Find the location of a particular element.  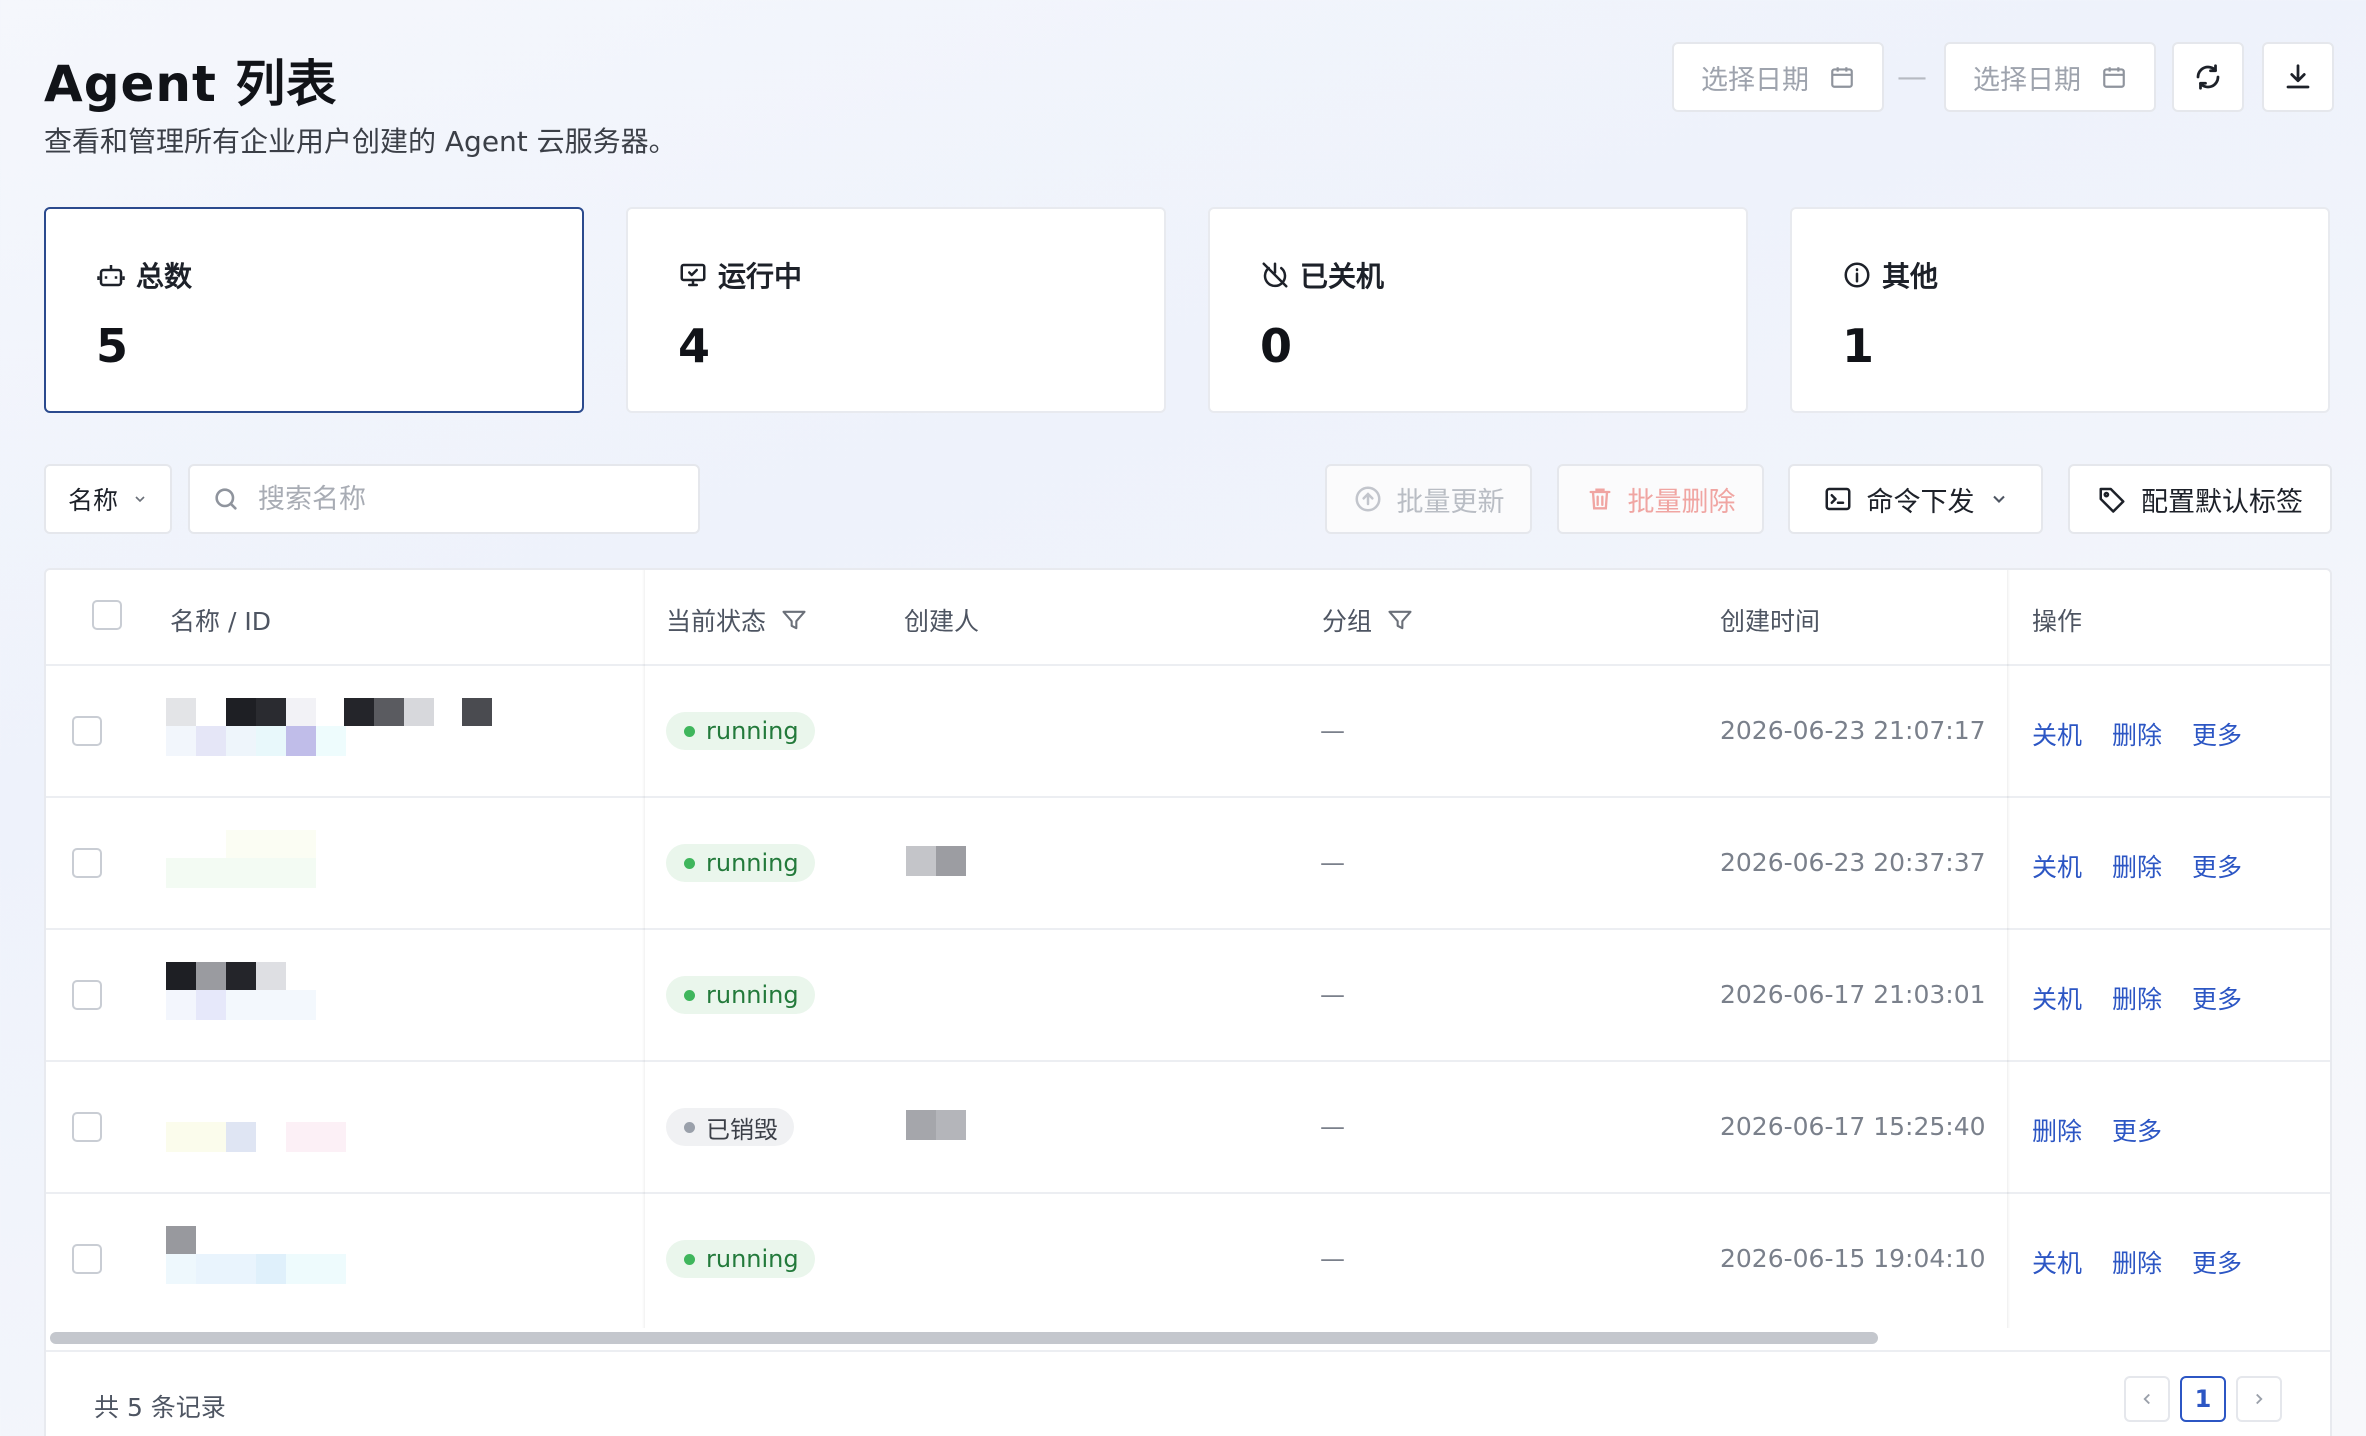

column-name-label: 名称 / ID is located at coordinates (220, 621).